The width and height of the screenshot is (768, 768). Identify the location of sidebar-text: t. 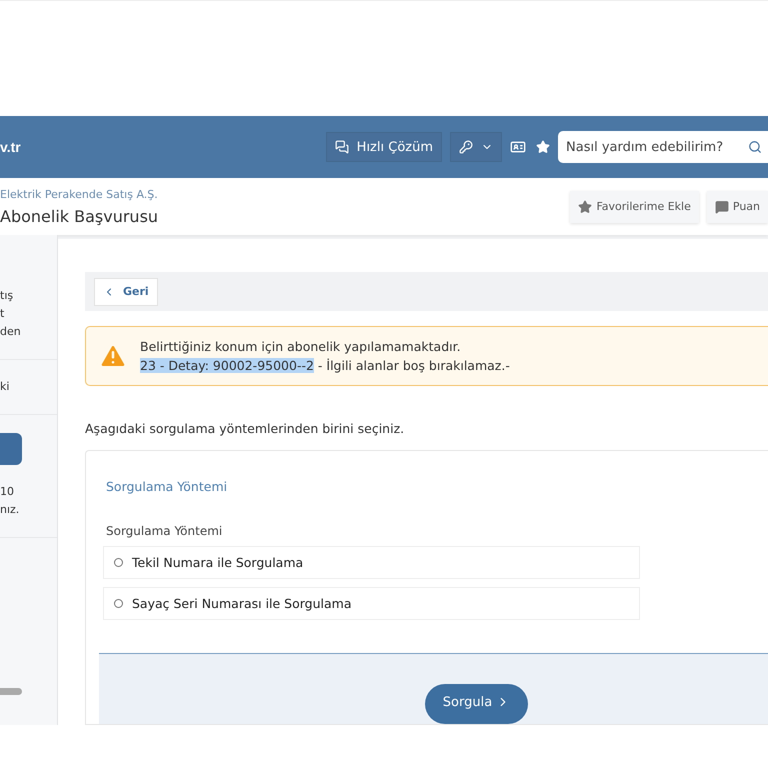
(3, 314).